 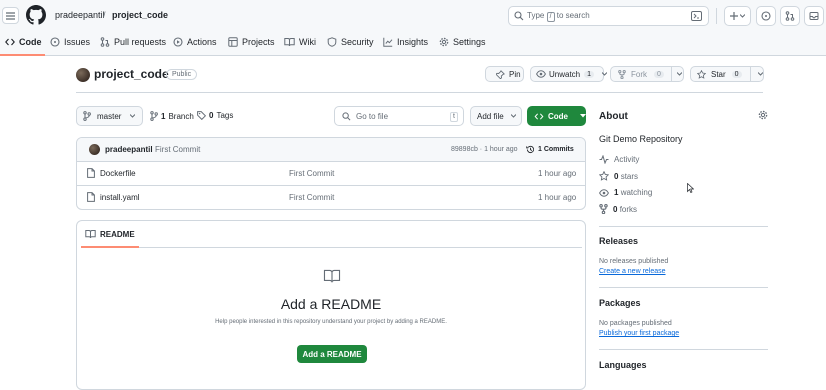 I want to click on branch-selector: master, so click(x=109, y=116).